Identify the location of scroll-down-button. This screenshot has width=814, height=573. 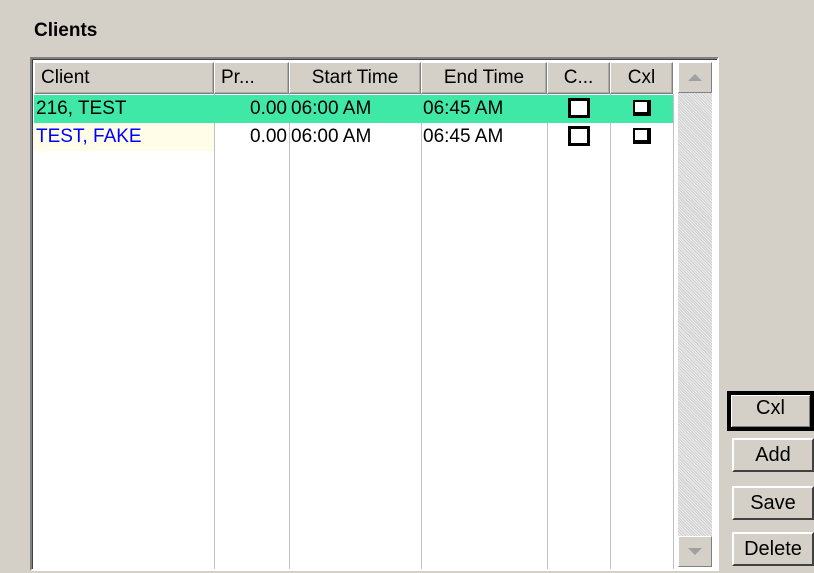
(695, 551).